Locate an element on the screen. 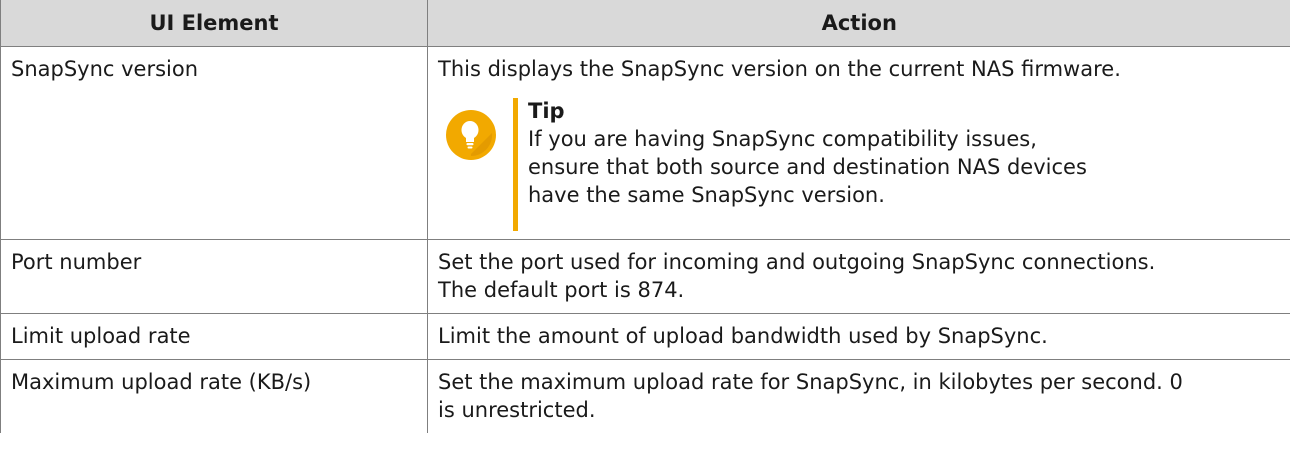  tip-accent-bar is located at coordinates (515, 164).